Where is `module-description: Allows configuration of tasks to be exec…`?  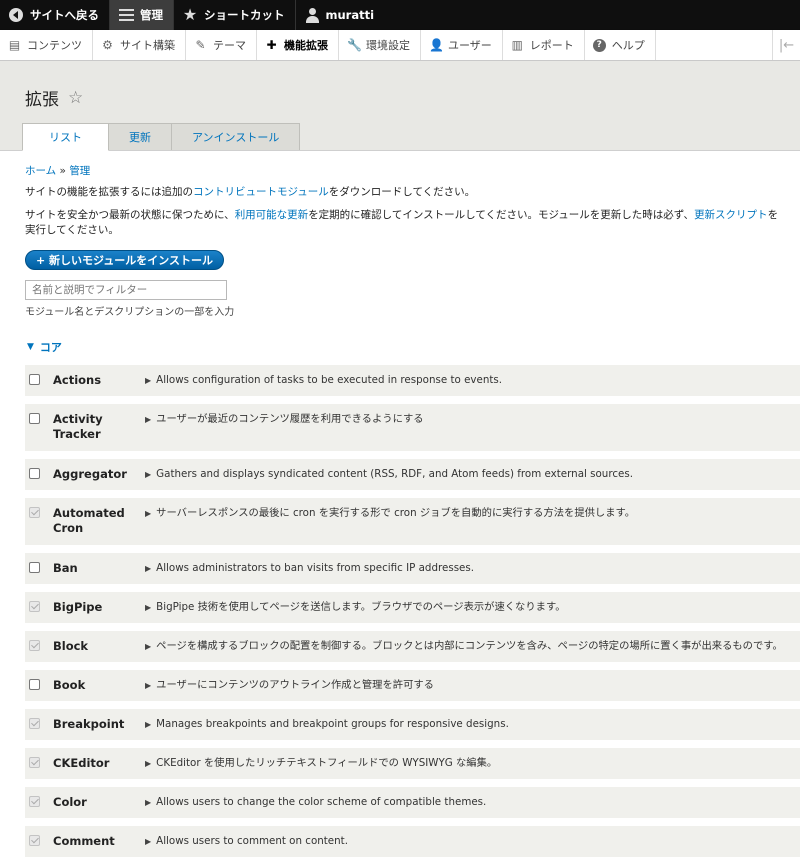
module-description: Allows configuration of tasks to be exec… is located at coordinates (329, 380).